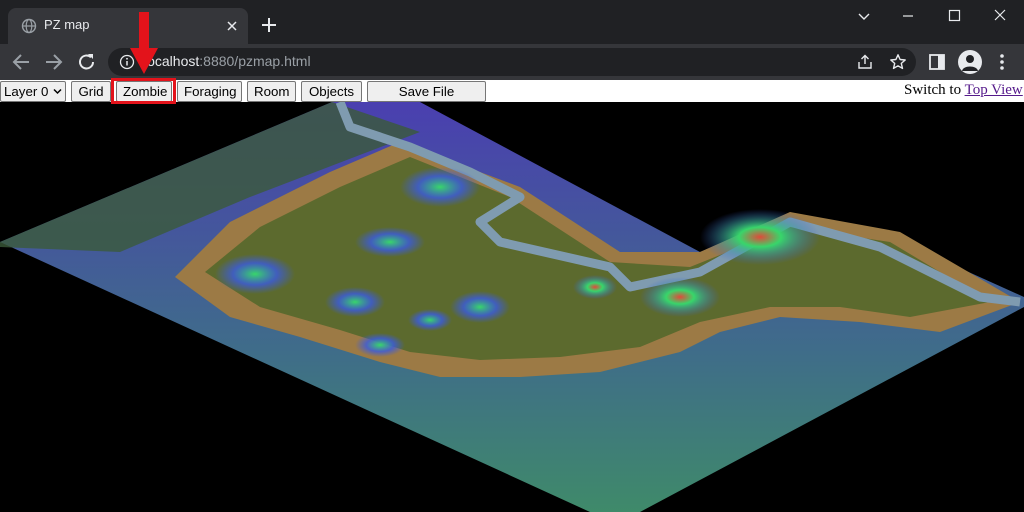  I want to click on new-tab-icon, so click(269, 25).